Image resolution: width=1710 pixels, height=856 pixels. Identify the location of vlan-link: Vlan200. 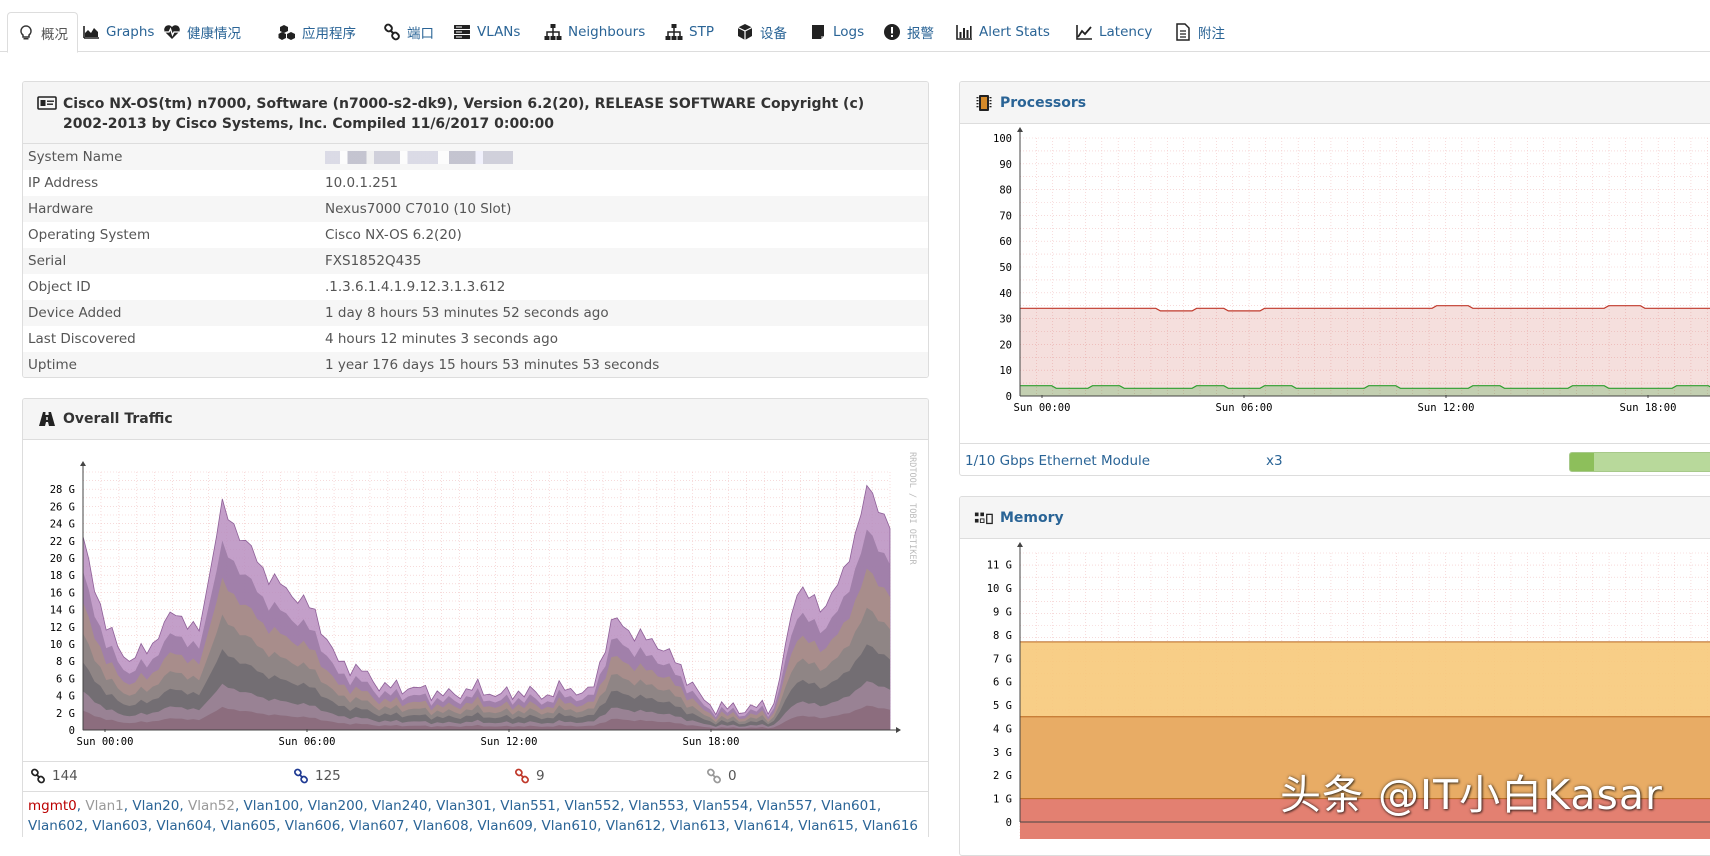
(336, 806).